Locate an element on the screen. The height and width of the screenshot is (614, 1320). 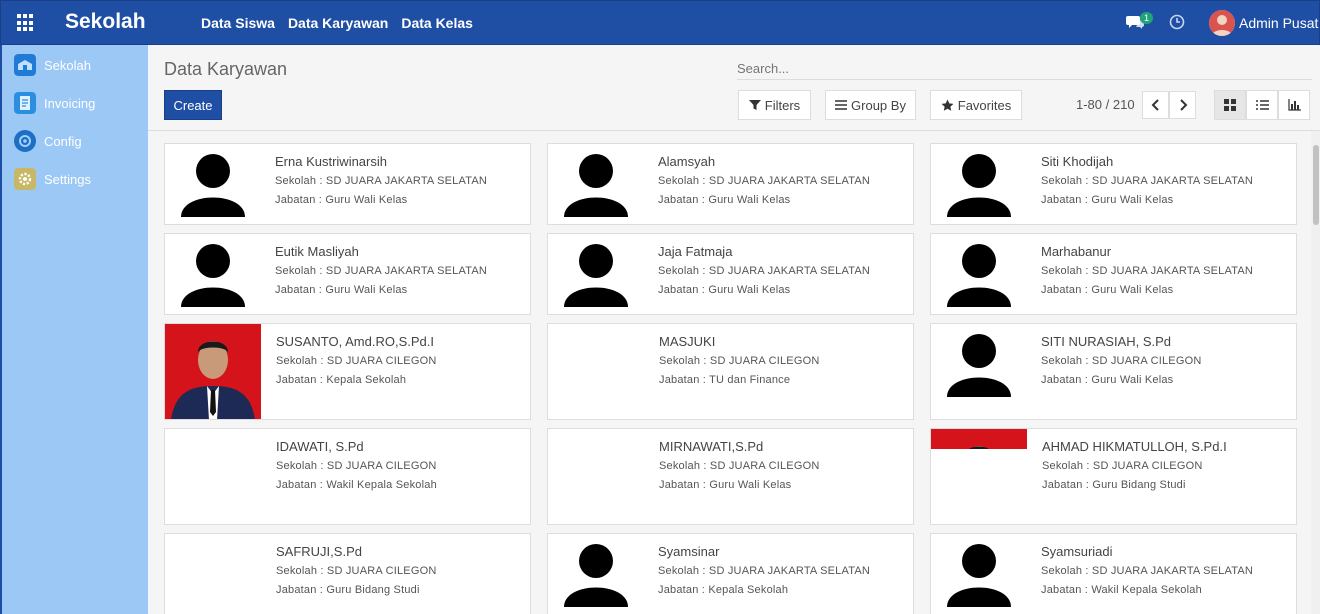
groupby-button: Group By is located at coordinates (870, 105).